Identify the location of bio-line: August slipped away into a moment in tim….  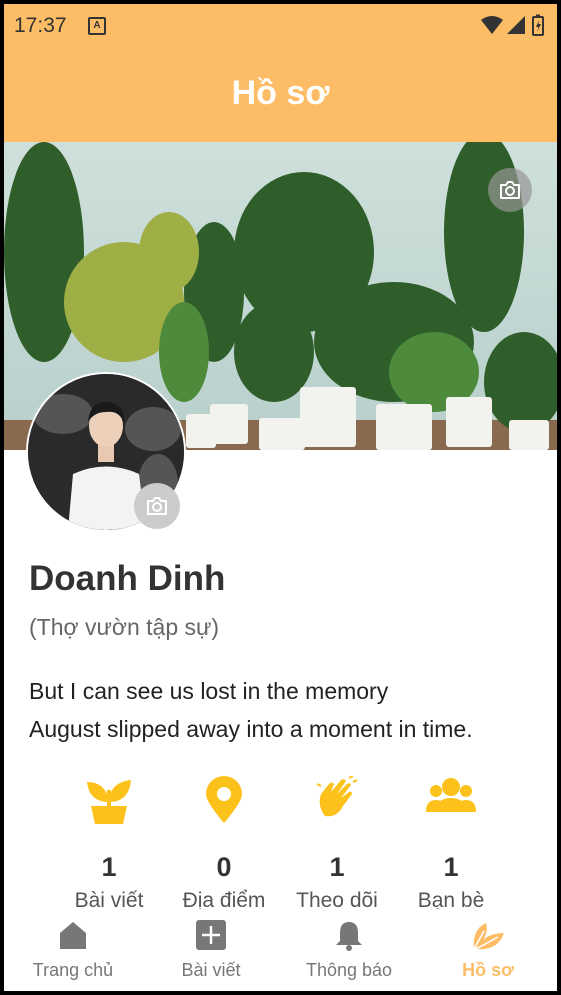
(251, 729).